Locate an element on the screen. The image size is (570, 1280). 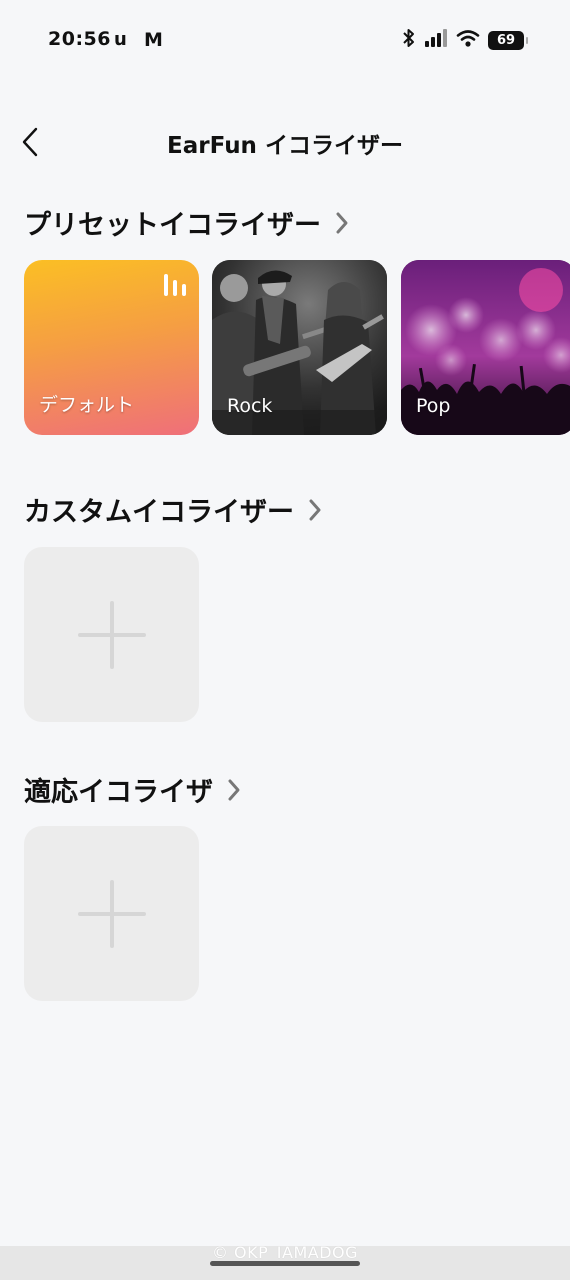
preset-card-rock: Rock is located at coordinates (299, 347).